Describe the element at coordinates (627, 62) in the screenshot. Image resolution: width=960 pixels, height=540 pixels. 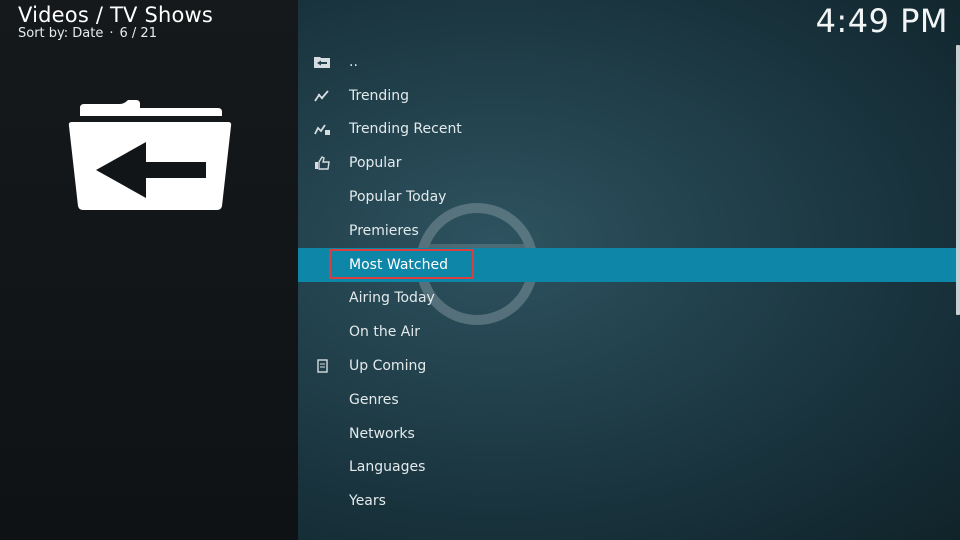
I see `list-item-parent-folder: ..` at that location.